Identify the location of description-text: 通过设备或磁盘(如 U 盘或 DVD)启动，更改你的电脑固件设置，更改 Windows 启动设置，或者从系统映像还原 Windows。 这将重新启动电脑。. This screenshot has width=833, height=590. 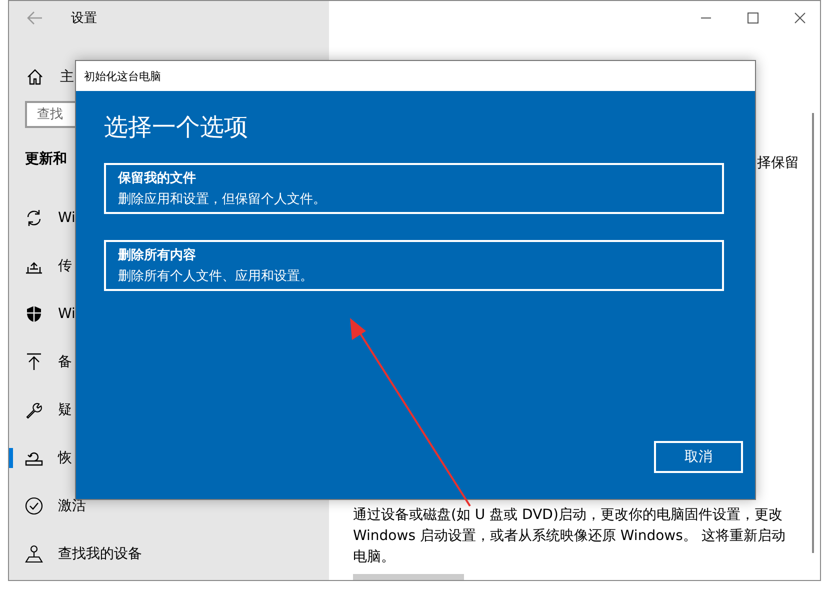
(569, 536).